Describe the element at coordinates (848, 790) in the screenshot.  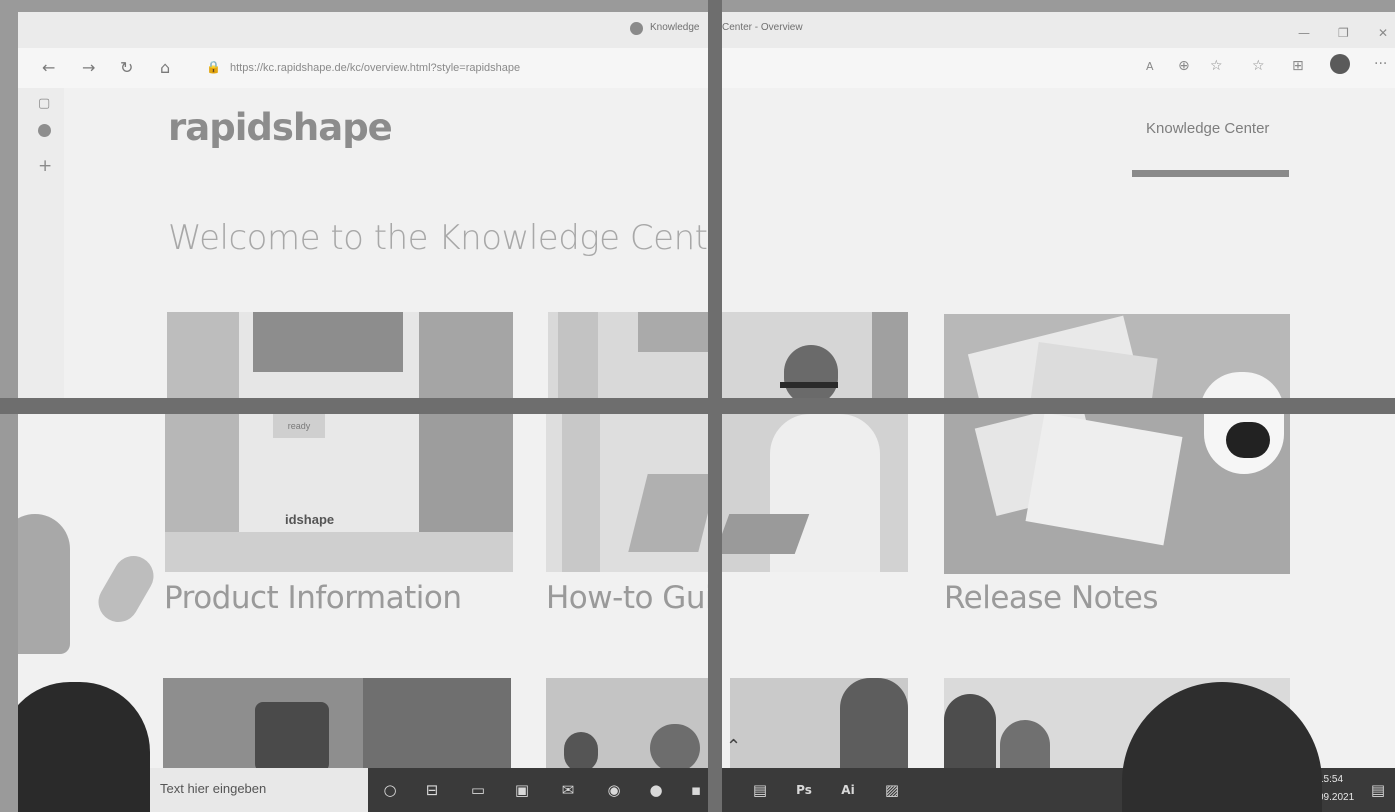
I see `illustrator-icon: Ai` at that location.